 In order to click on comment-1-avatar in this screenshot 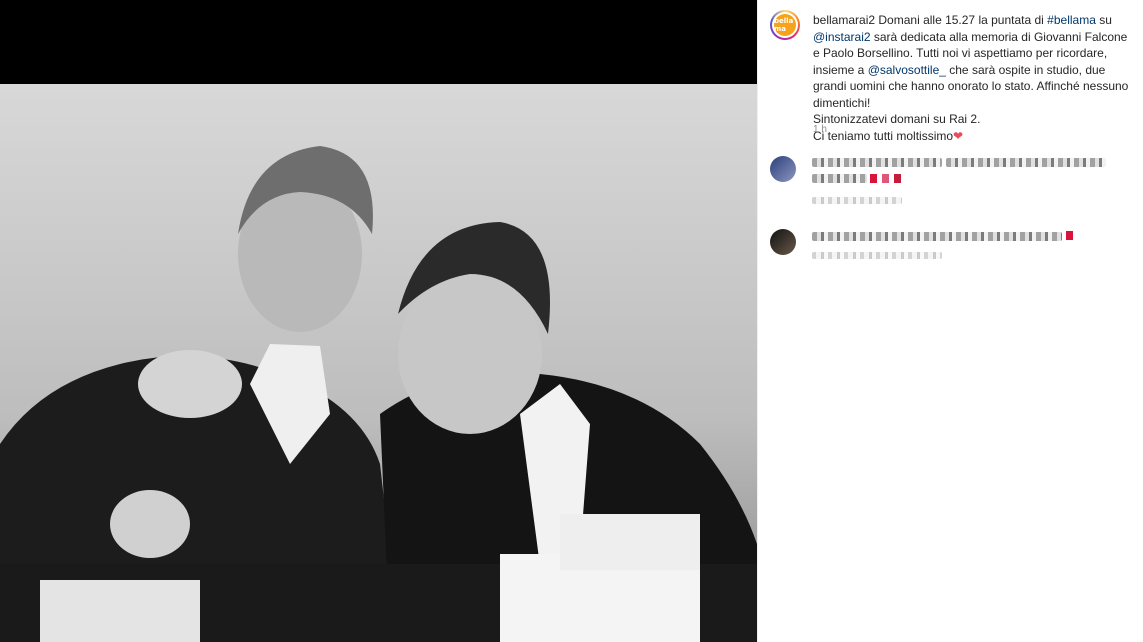, I will do `click(783, 169)`.